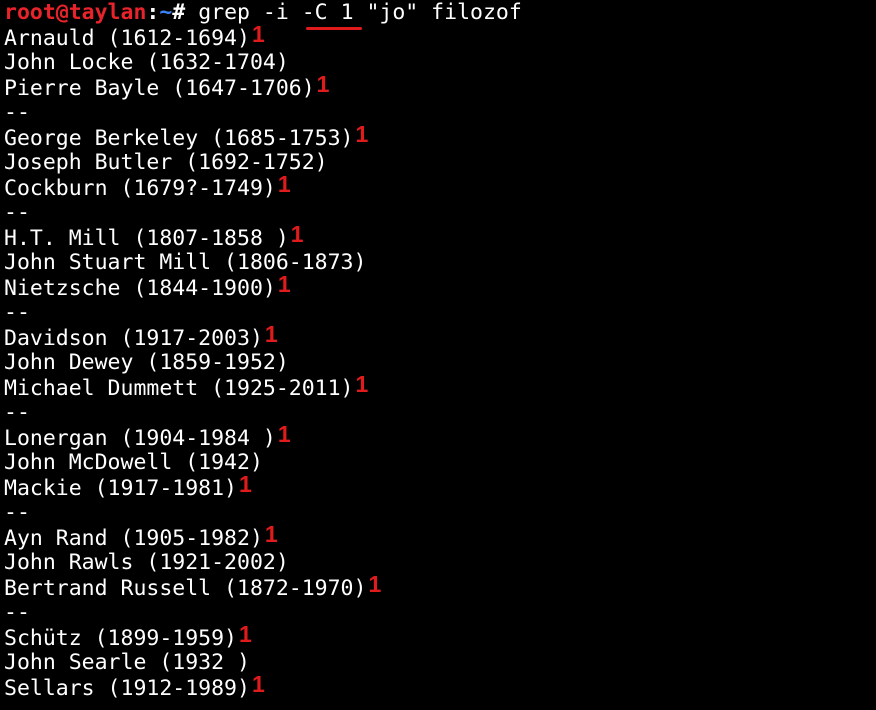 The width and height of the screenshot is (876, 710). I want to click on output-line-text: Pierre Bayle (1647-1706), so click(159, 88).